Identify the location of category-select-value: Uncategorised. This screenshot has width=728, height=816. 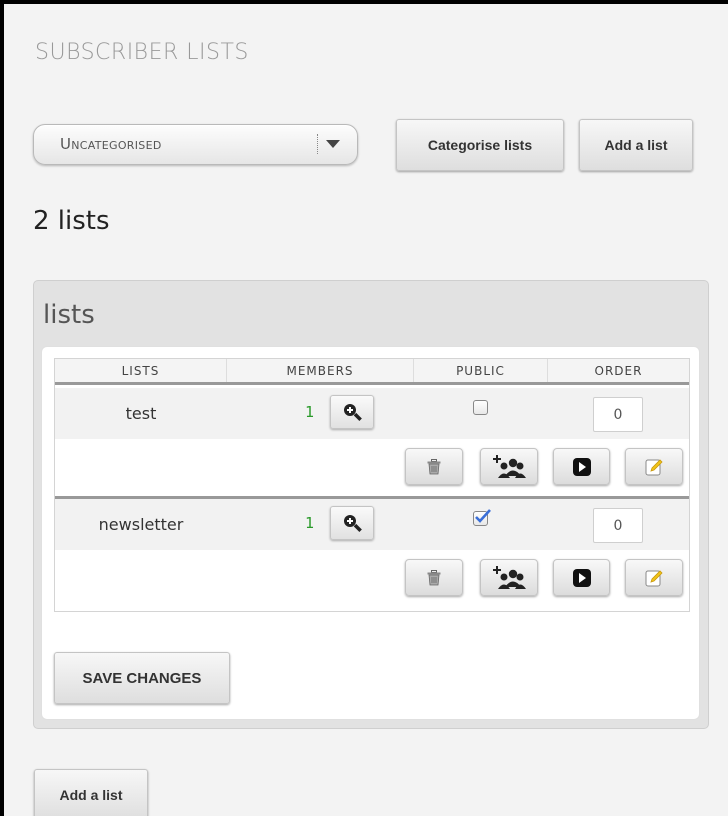
(111, 144).